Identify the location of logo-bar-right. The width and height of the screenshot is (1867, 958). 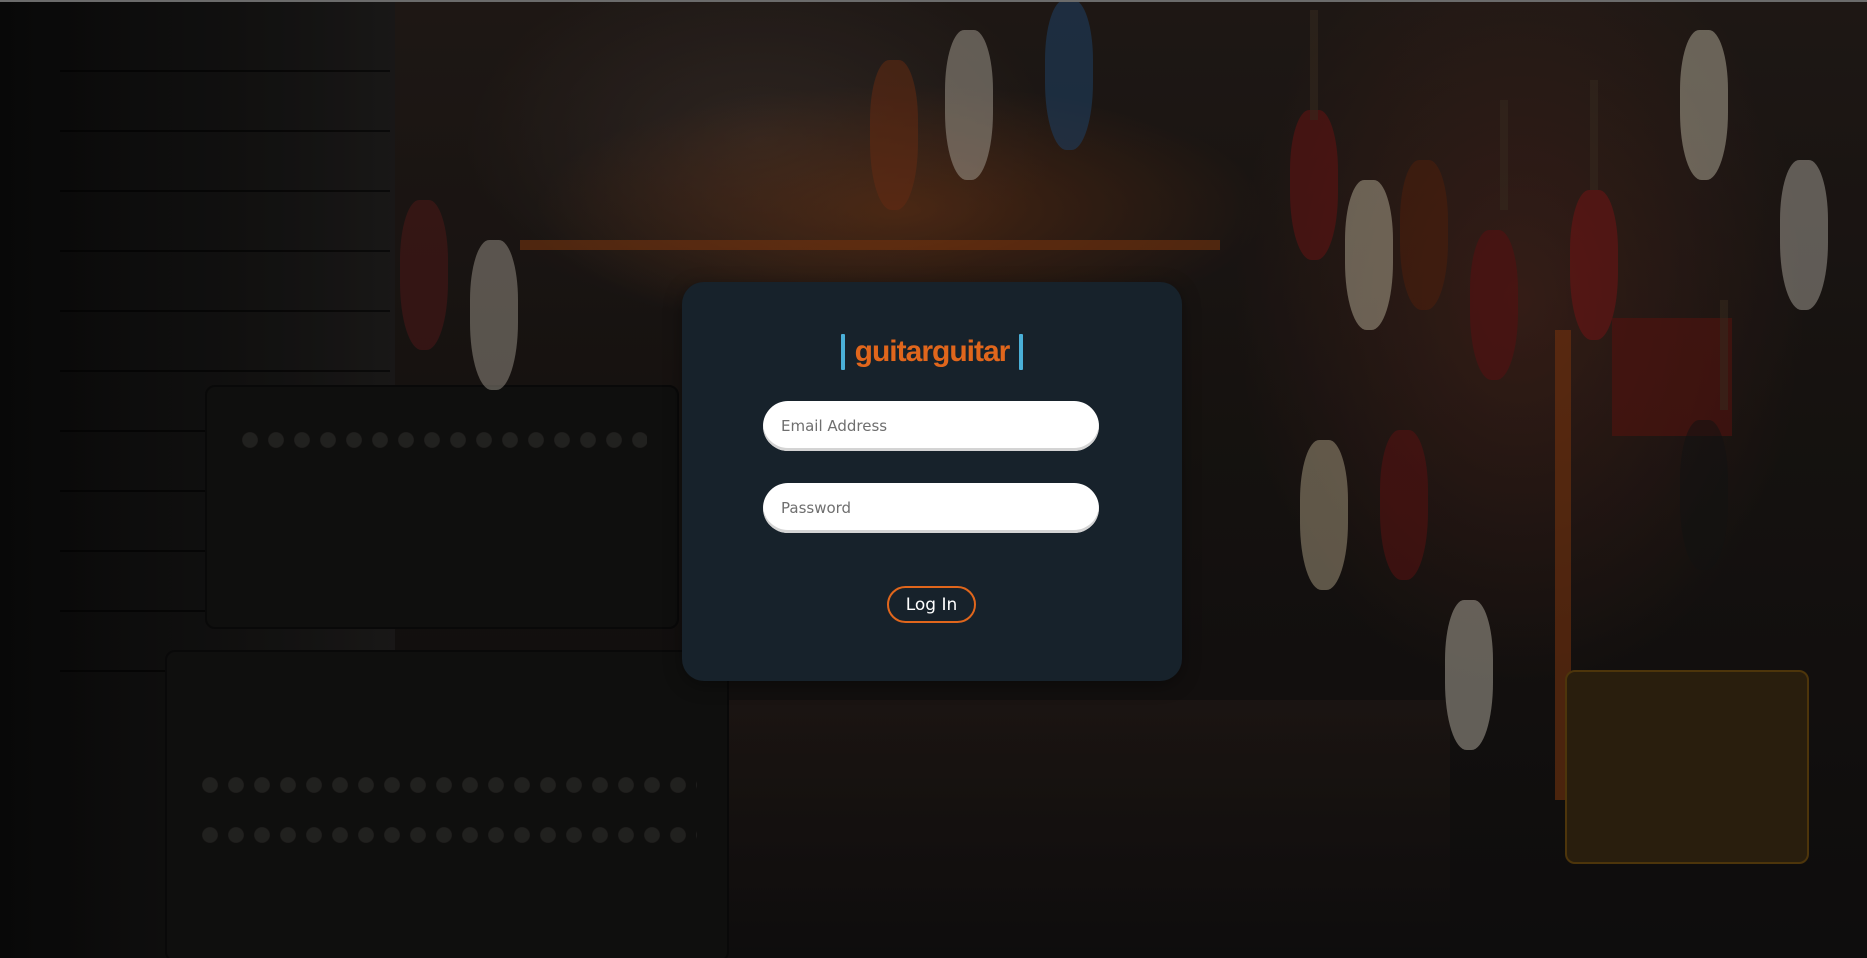
(1021, 352).